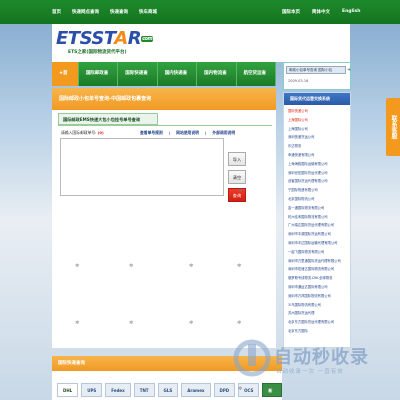  What do you see at coordinates (319, 313) in the screenshot?
I see `agent-list-item: 苏州国际货运代理` at bounding box center [319, 313].